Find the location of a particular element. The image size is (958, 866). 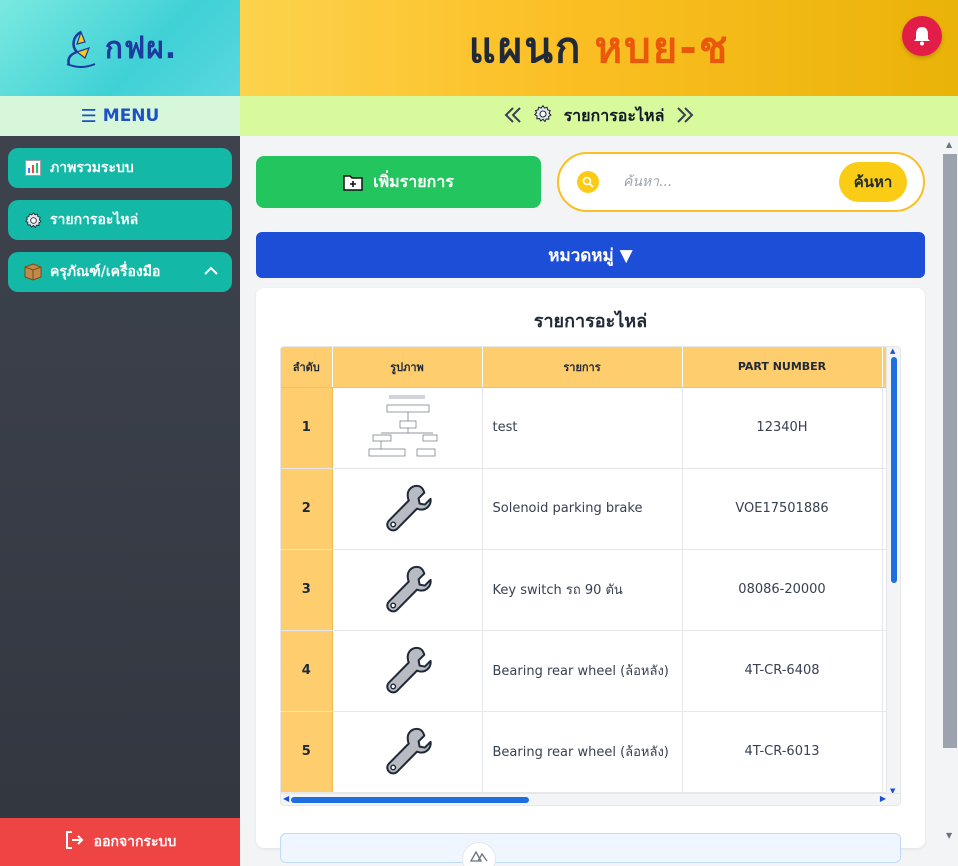

sidebar-item-label: ครุภัณฑ์/เครื่องมือ is located at coordinates (105, 272).